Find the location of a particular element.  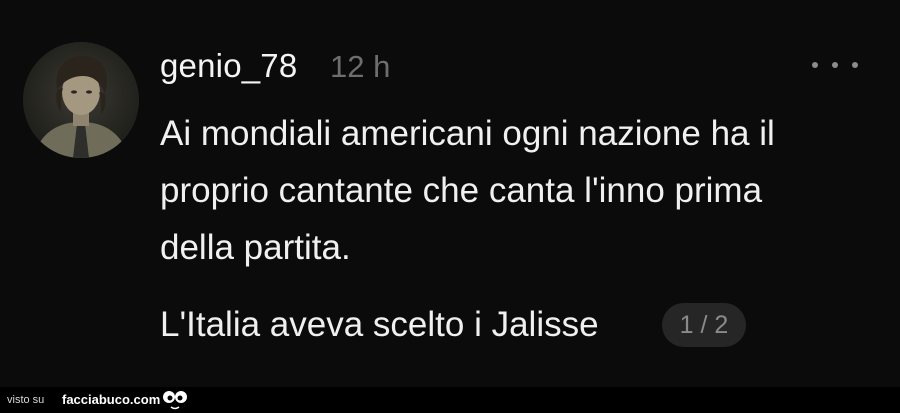

watermark-bar: visto su facciabuco.com is located at coordinates (450, 400).